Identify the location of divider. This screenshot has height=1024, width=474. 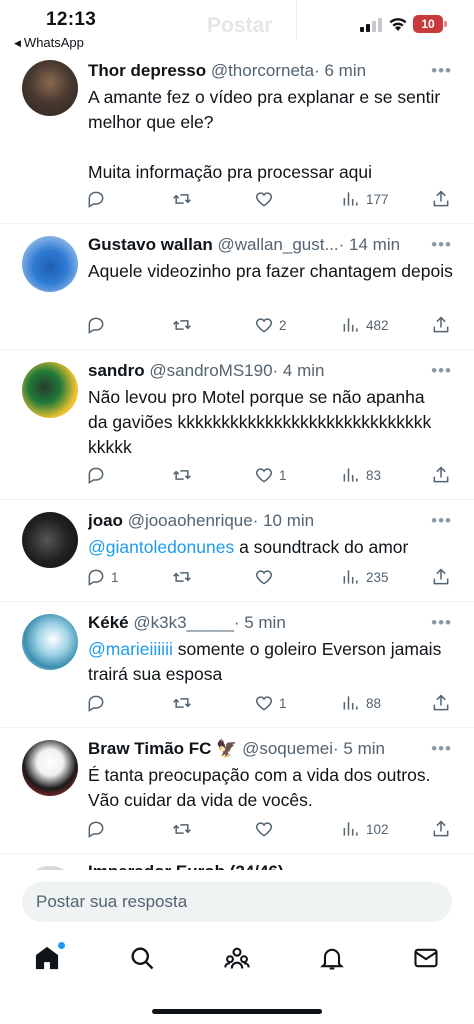
(296, 20).